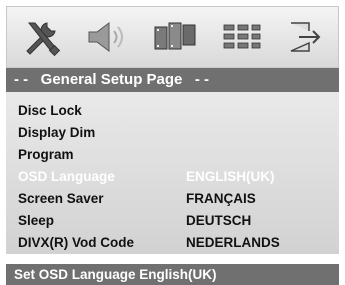 The width and height of the screenshot is (345, 285). Describe the element at coordinates (242, 37) in the screenshot. I see `equalizer-icon` at that location.